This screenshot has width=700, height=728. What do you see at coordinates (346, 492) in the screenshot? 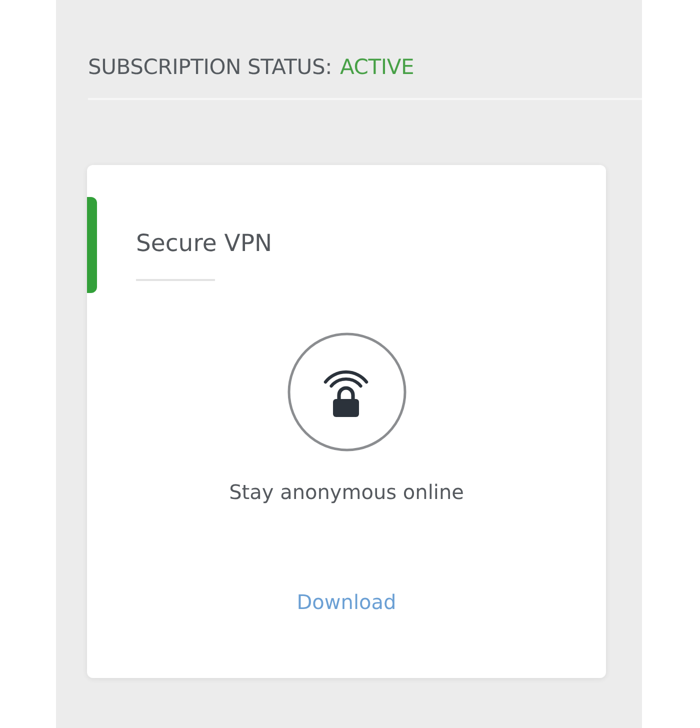
I see `product-description: Stay anonymous online` at bounding box center [346, 492].